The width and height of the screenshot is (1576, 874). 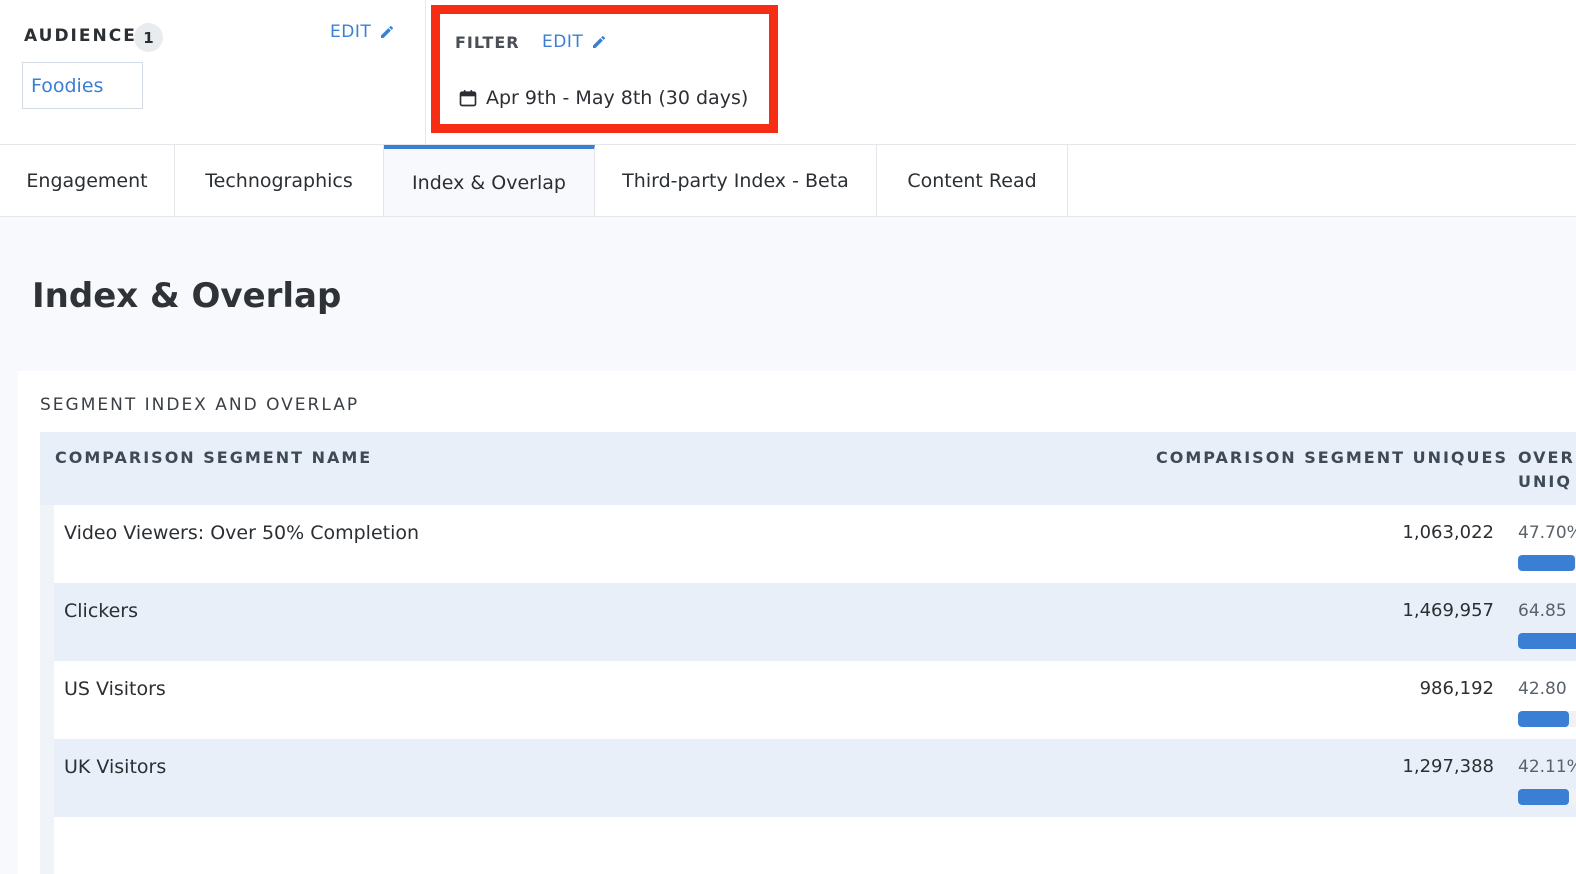 What do you see at coordinates (1448, 532) in the screenshot?
I see `segment-uniques: 1,063,022` at bounding box center [1448, 532].